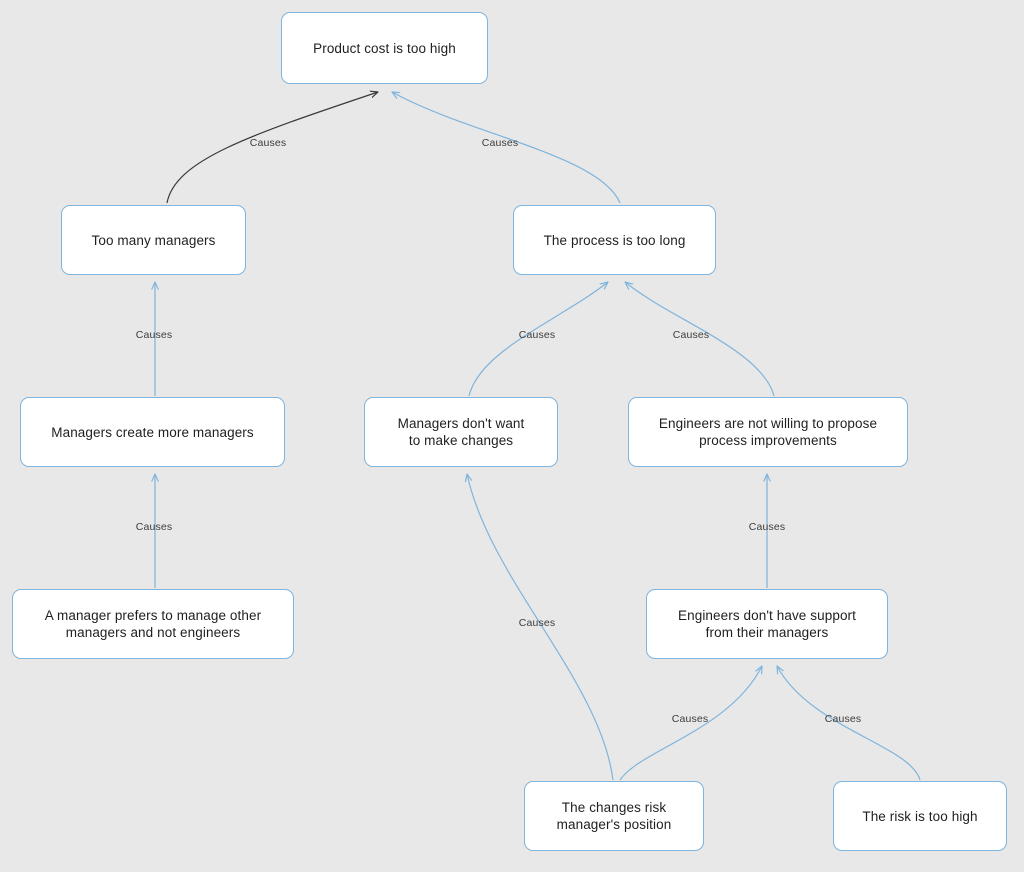  I want to click on edge-label-e4: Causes, so click(537, 335).